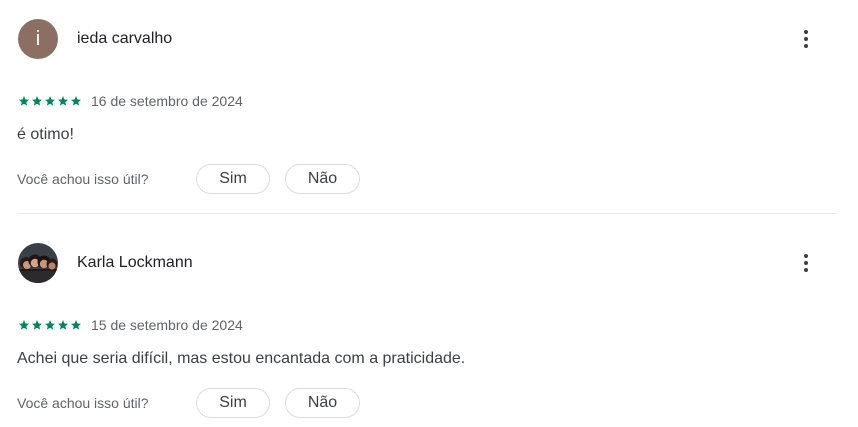  I want to click on review-meta: 15 de setembro de 2024, so click(130, 325).